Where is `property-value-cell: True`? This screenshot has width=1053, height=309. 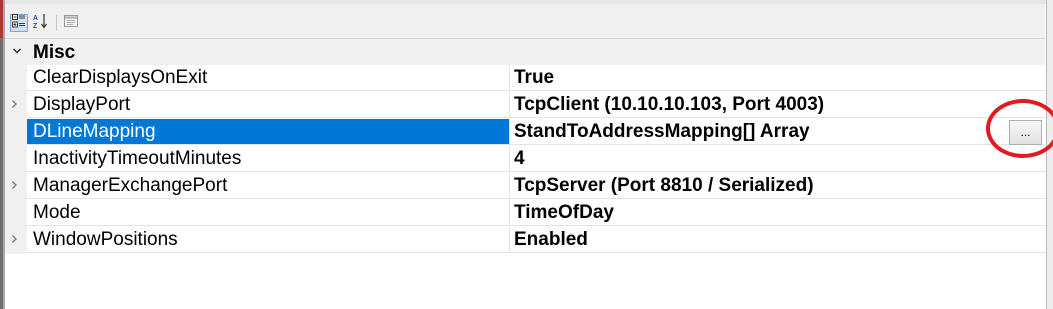
property-value-cell: True is located at coordinates (777, 78).